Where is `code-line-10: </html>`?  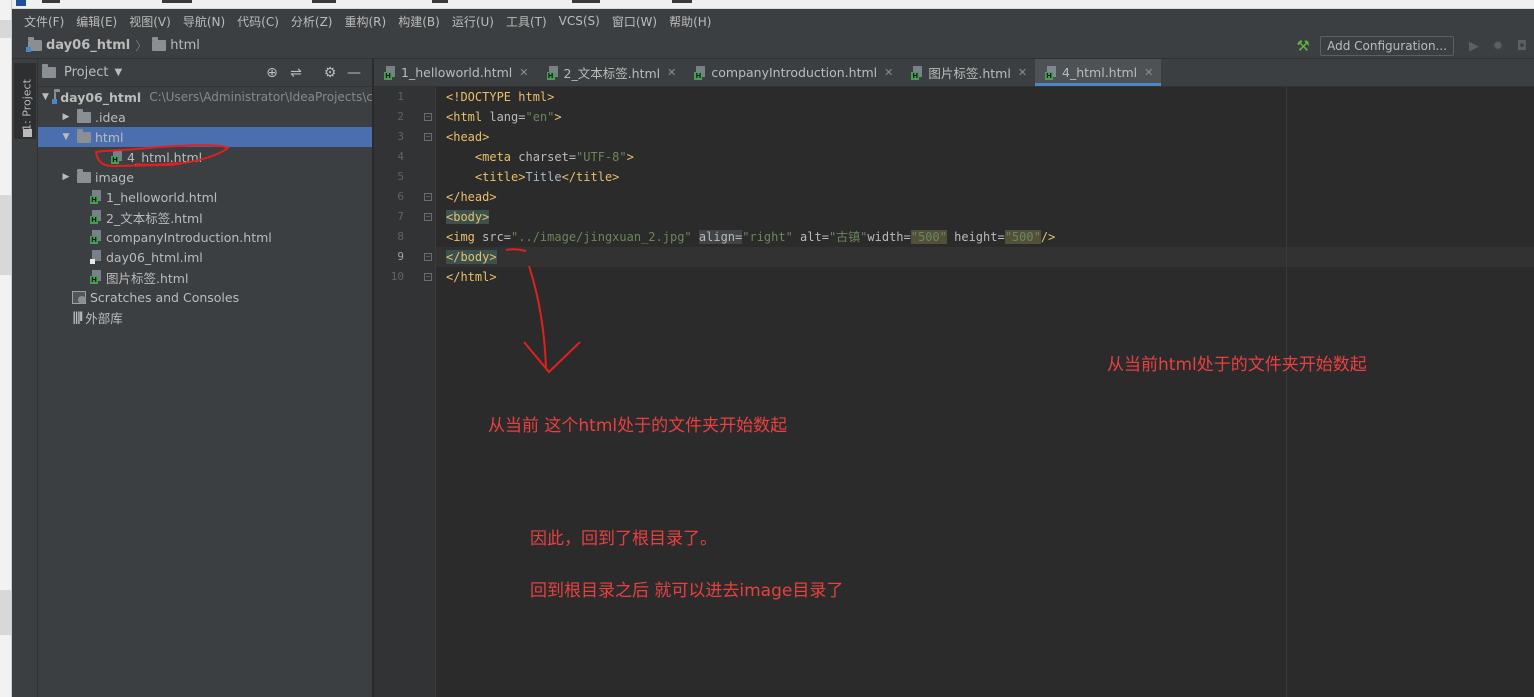
code-line-10: </html> is located at coordinates (471, 277).